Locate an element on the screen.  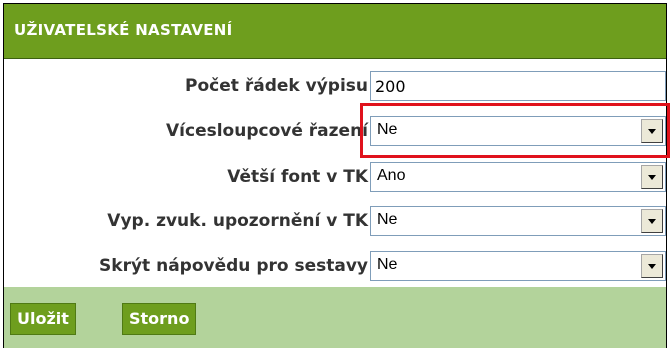
row-sound-alert: Vyp. zvuk. upozornění v TK Ne is located at coordinates (335, 223).